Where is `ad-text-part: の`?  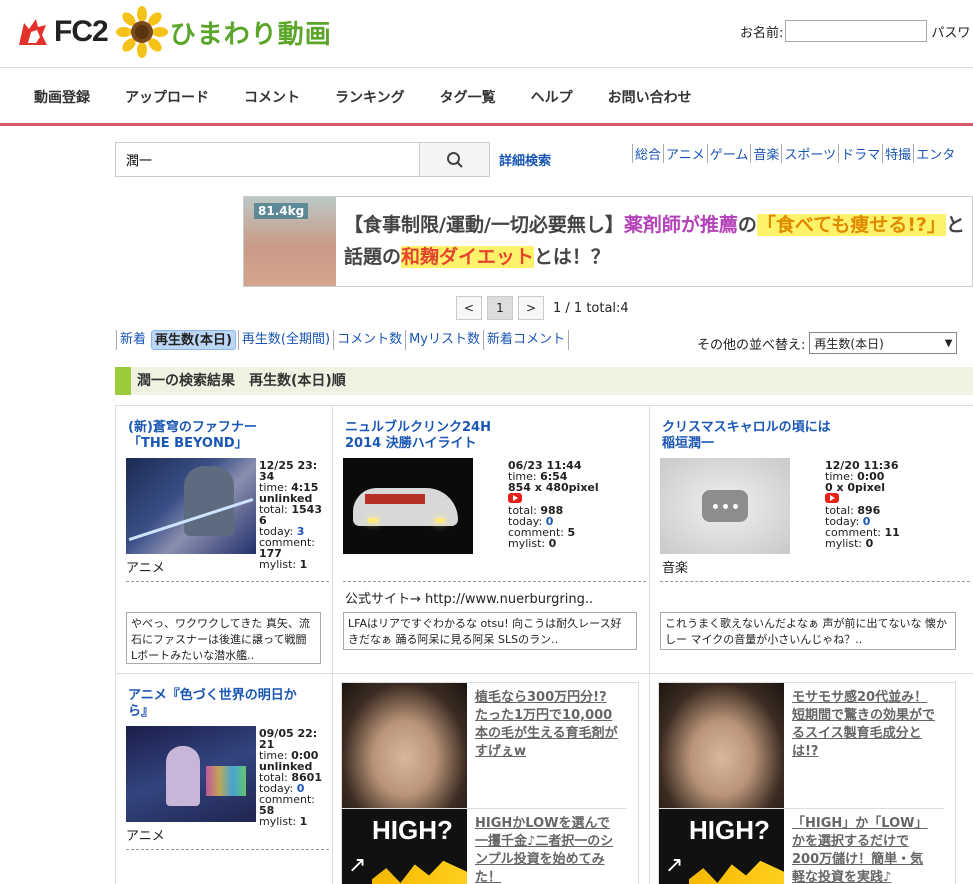
ad-text-part: の is located at coordinates (747, 225).